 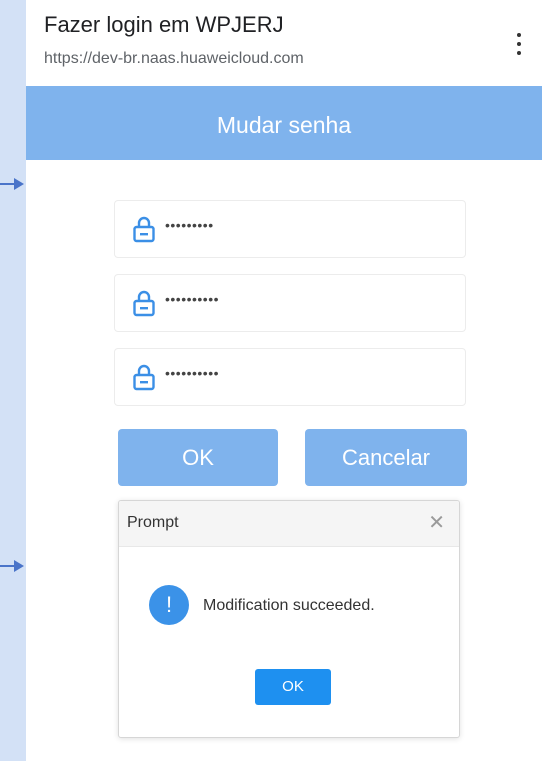 I want to click on page-header: Mudar senha, so click(x=284, y=123).